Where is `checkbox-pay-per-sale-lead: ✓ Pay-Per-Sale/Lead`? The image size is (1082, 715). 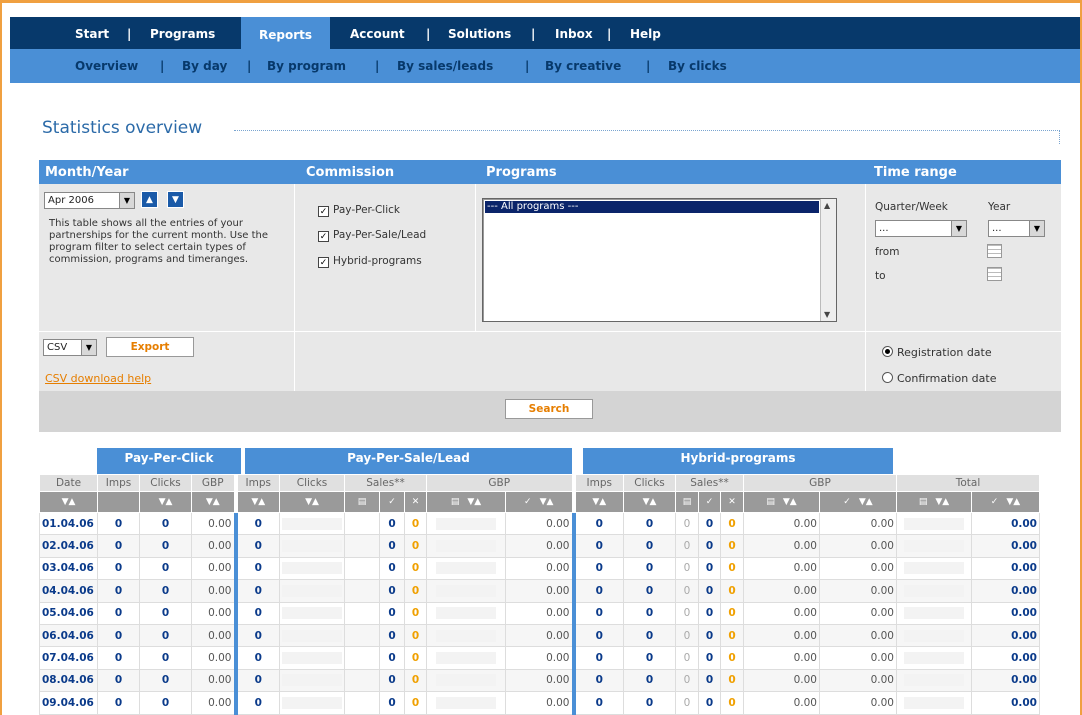 checkbox-pay-per-sale-lead: ✓ Pay-Per-Sale/Lead is located at coordinates (372, 235).